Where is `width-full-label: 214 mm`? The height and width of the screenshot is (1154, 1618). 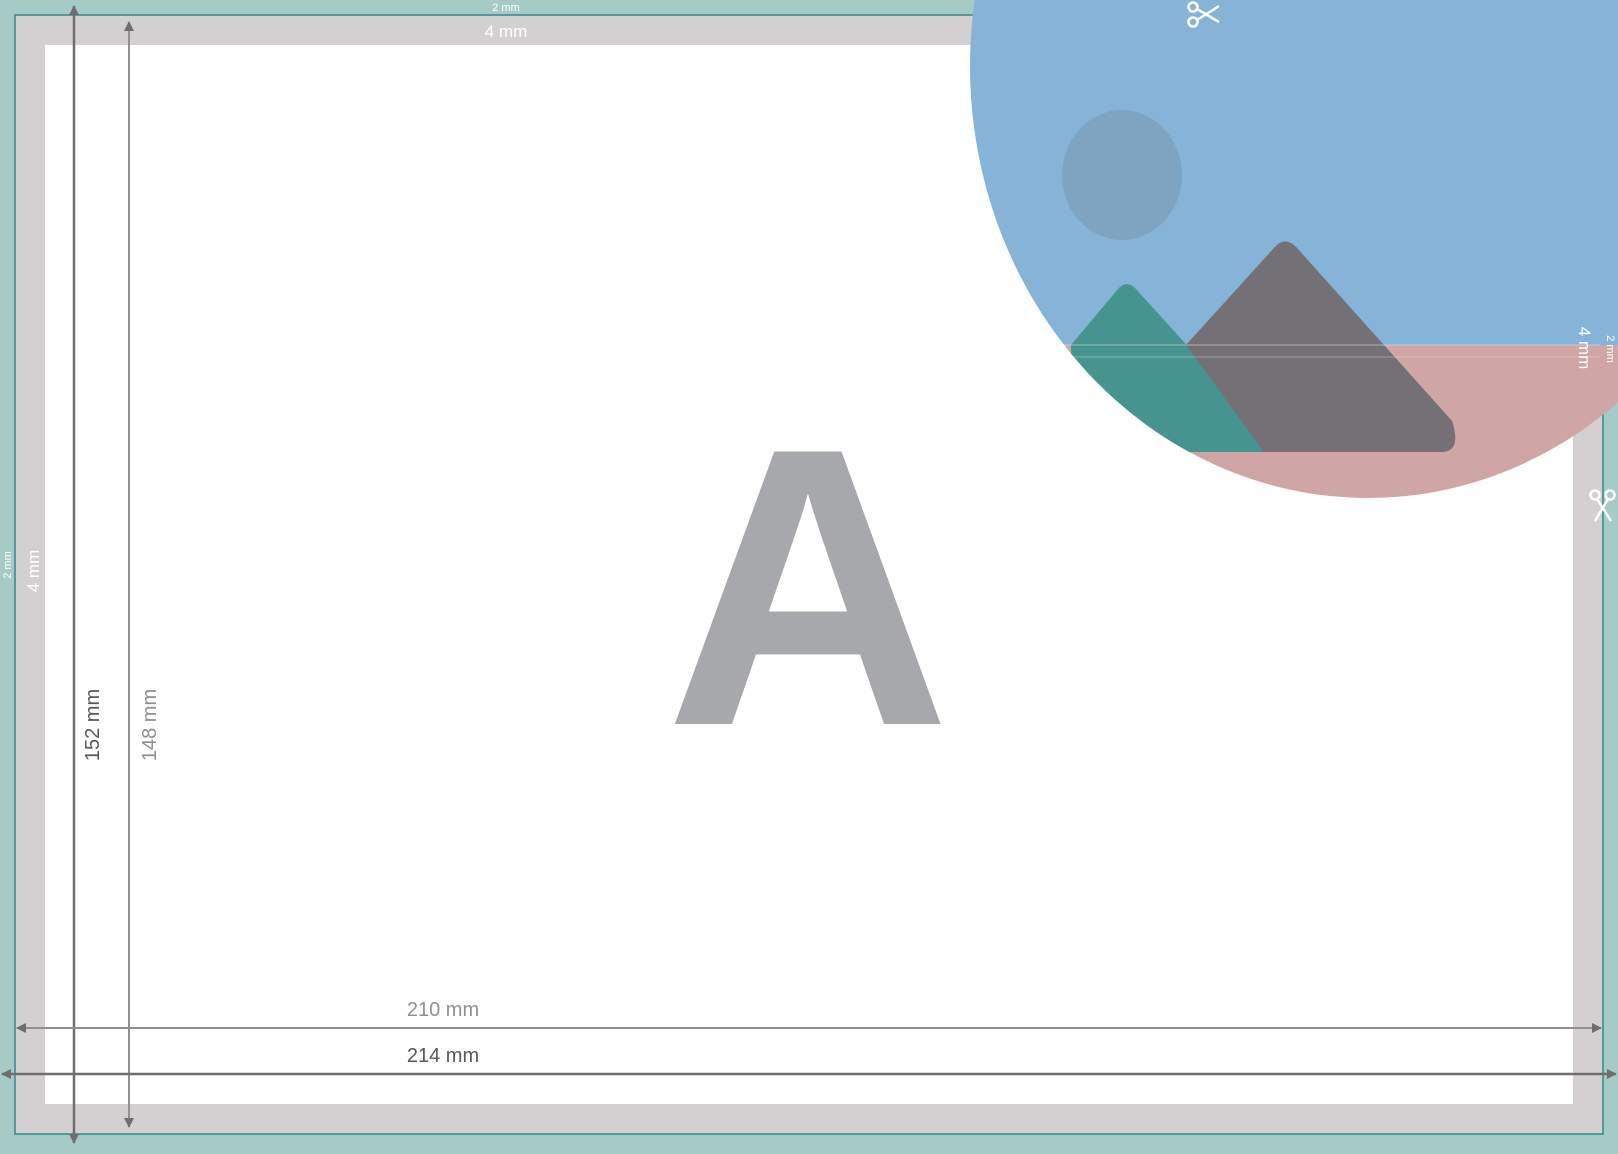
width-full-label: 214 mm is located at coordinates (443, 1056).